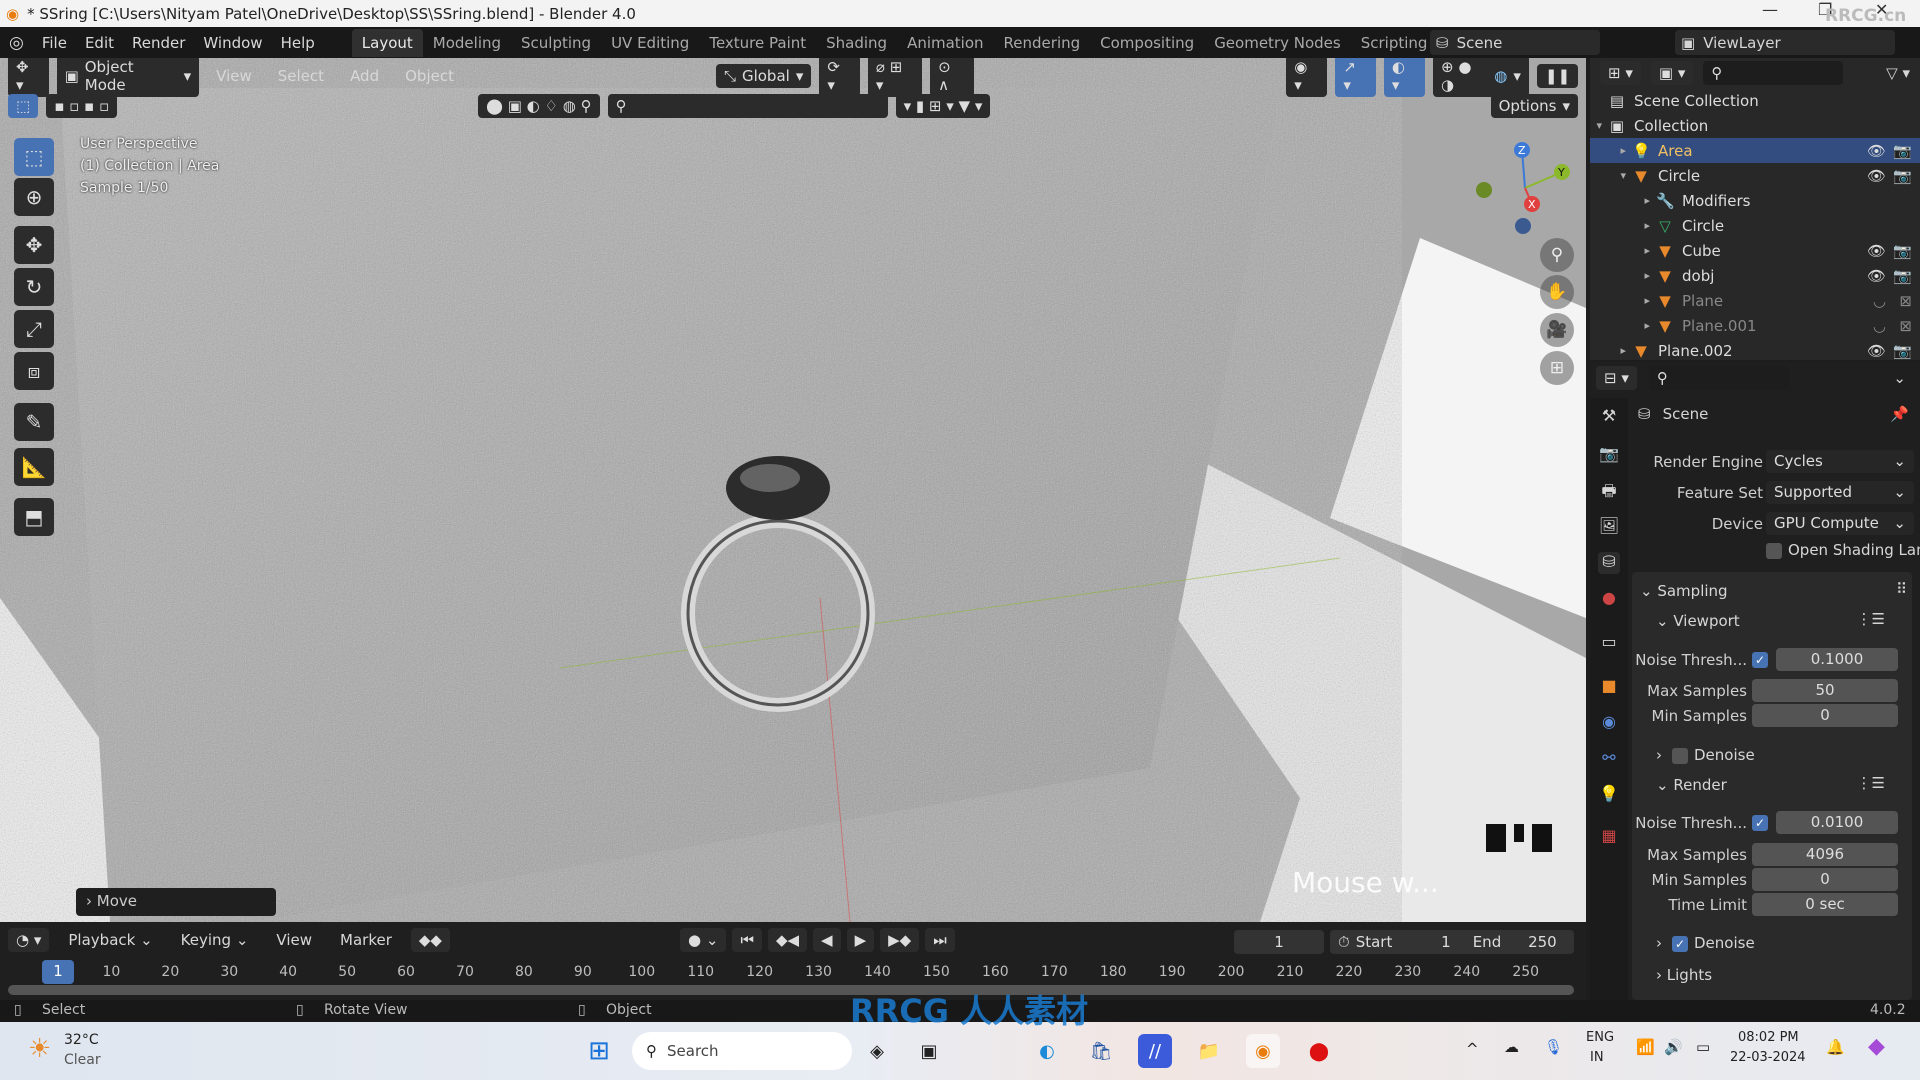  Describe the element at coordinates (1525, 188) in the screenshot. I see `navigation-gizmo: Z Y X` at that location.